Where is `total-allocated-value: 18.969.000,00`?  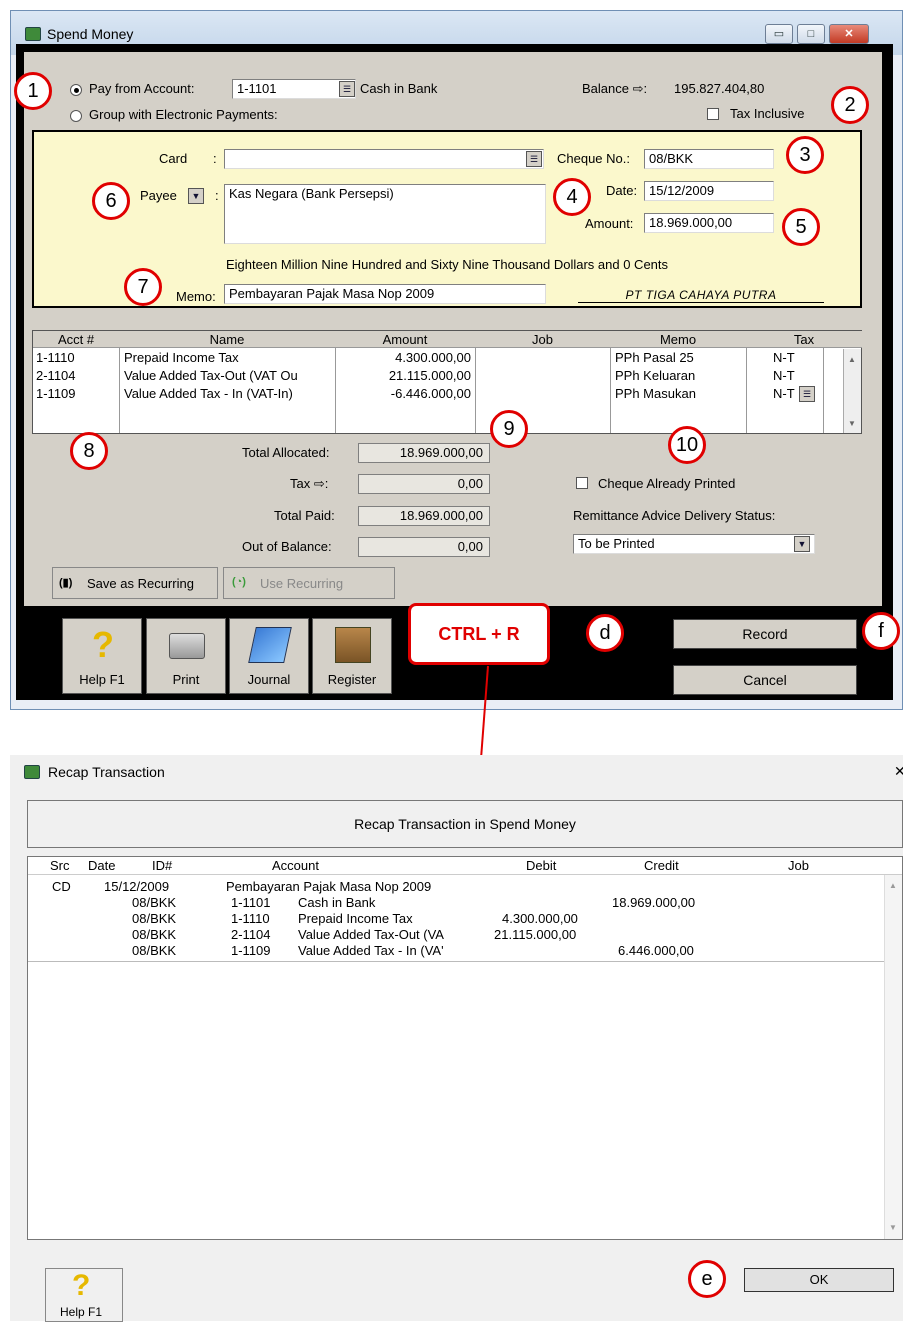
total-allocated-value: 18.969.000,00 is located at coordinates (424, 453).